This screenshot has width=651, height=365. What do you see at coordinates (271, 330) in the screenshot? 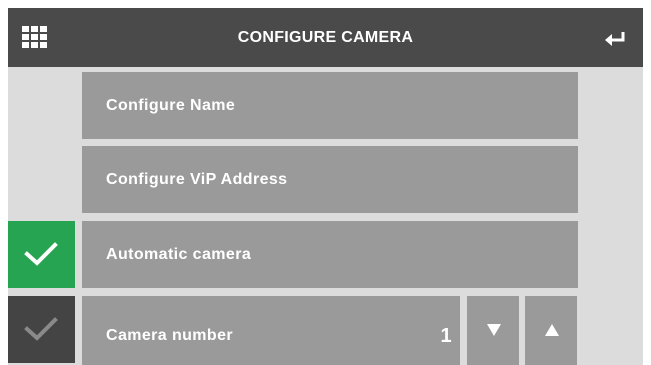
I see `camera-number-item: Camera number 1` at bounding box center [271, 330].